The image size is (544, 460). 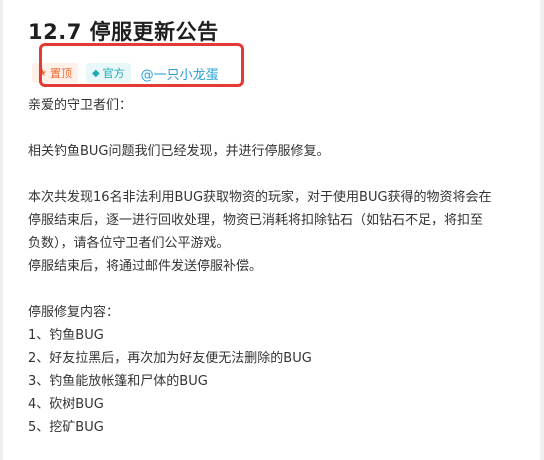 What do you see at coordinates (66, 335) in the screenshot?
I see `fix-item: 1、钓鱼BUG` at bounding box center [66, 335].